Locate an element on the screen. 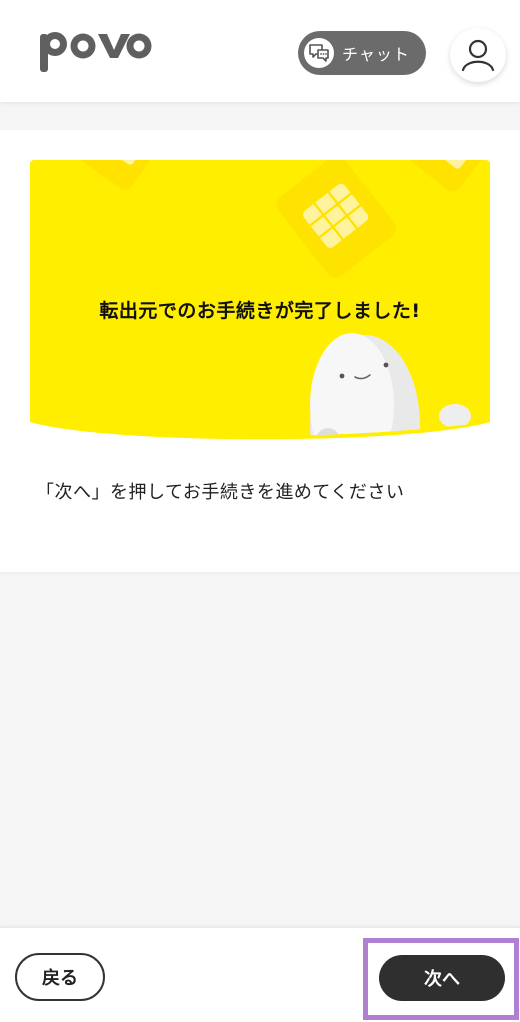 The height and width of the screenshot is (1022, 520). user-icon is located at coordinates (478, 55).